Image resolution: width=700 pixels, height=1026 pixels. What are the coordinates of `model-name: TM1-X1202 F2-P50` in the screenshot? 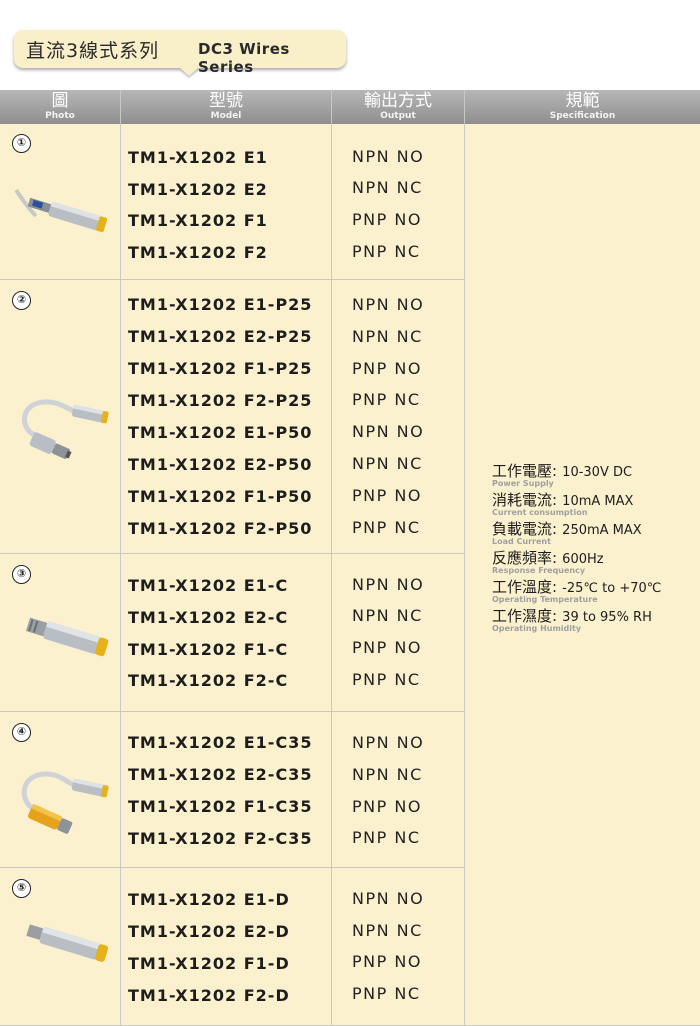 It's located at (220, 528).